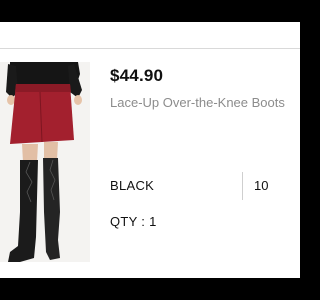  Describe the element at coordinates (133, 221) in the screenshot. I see `product-quantity: QTY : 1` at that location.